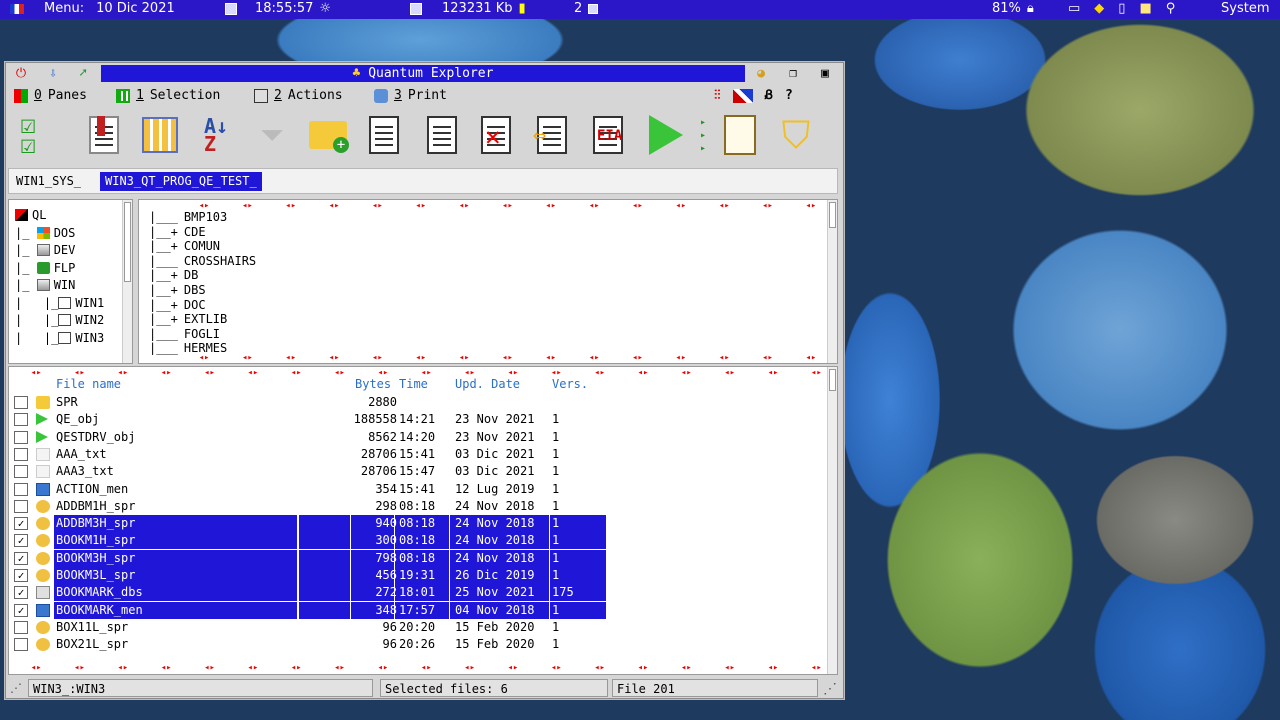  Describe the element at coordinates (309, 437) in the screenshot. I see `file-row: QESTDRV_obj 8562 14:20 23 Nov 2021 1` at that location.